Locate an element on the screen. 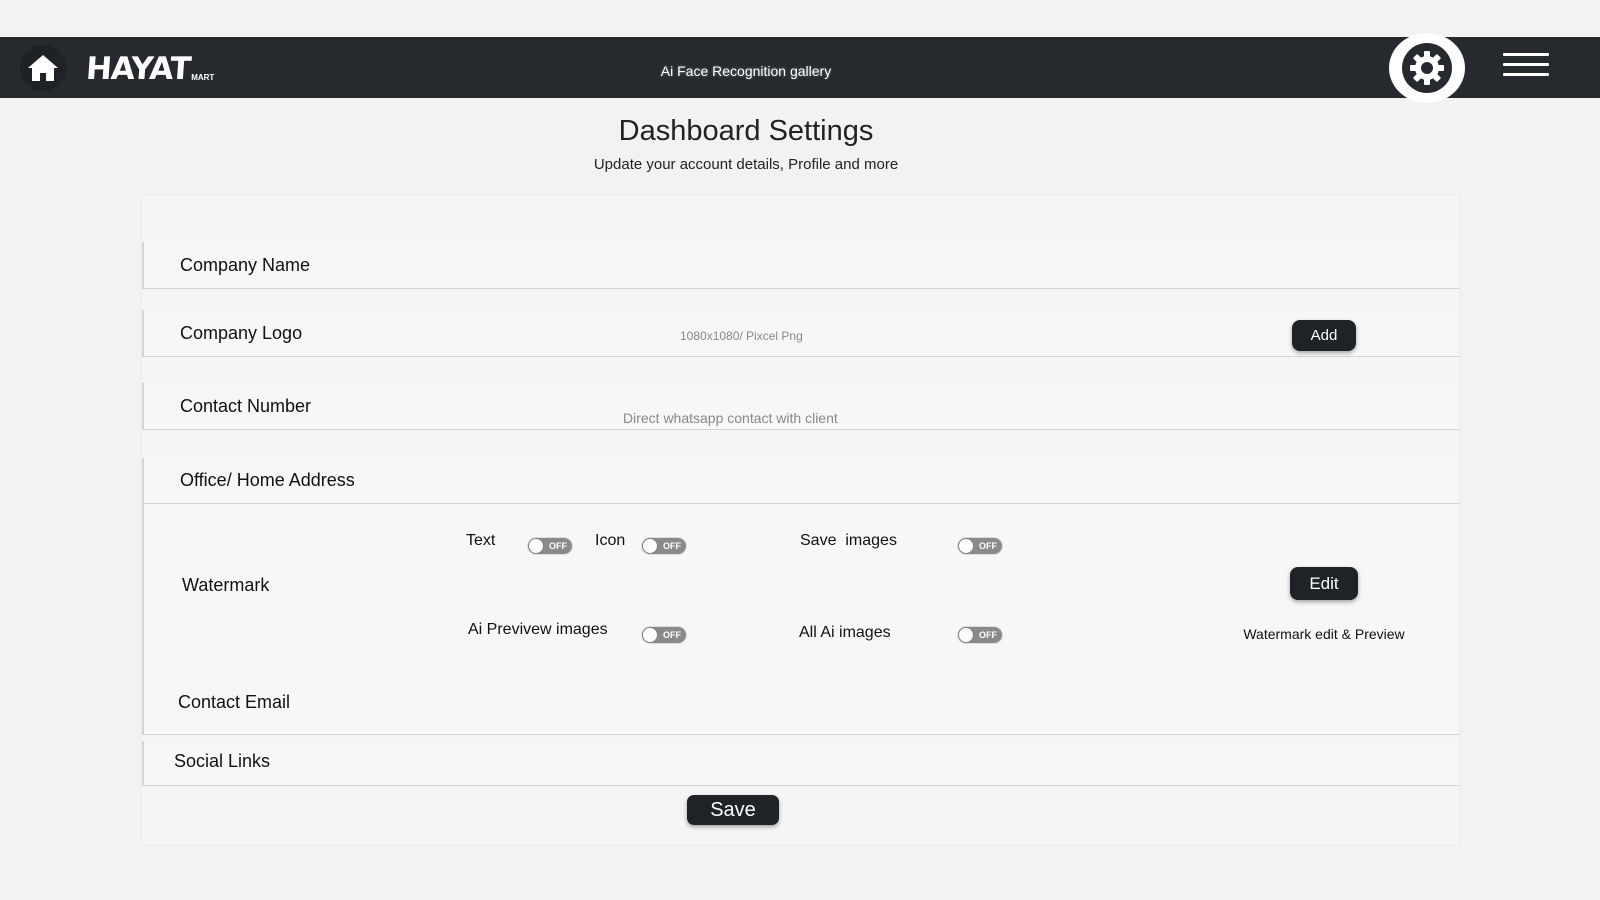 Image resolution: width=1600 pixels, height=900 pixels. watermark-edit-caption: Watermark edit & Preview is located at coordinates (1324, 634).